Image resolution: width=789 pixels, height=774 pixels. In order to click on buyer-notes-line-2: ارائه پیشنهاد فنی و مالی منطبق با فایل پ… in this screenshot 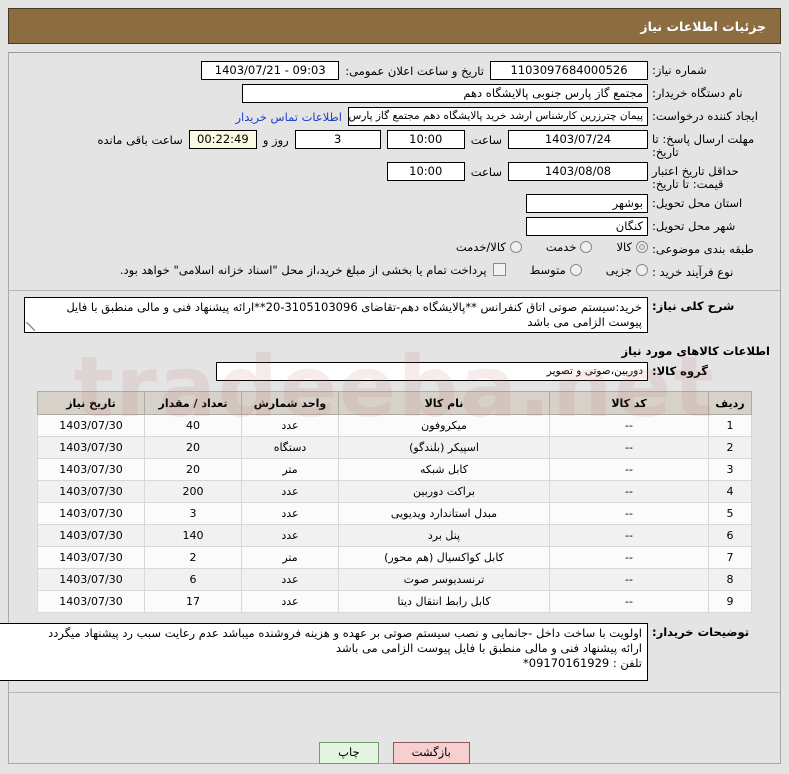, I will do `click(488, 648)`.